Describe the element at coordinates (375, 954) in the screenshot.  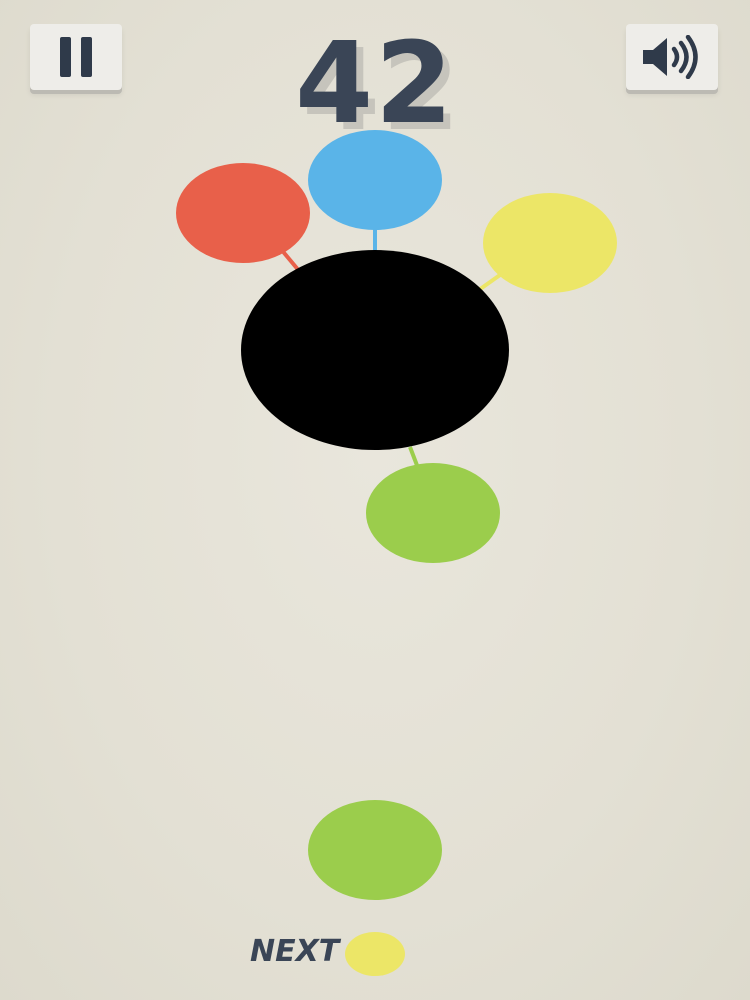
I see `next-ball-preview` at that location.